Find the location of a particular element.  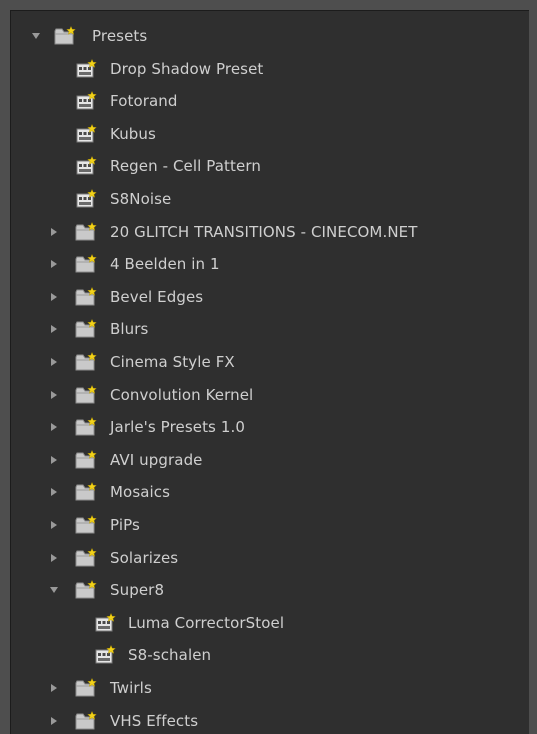

tree-preset-row: Luma CorrectorStoel is located at coordinates (270, 623).